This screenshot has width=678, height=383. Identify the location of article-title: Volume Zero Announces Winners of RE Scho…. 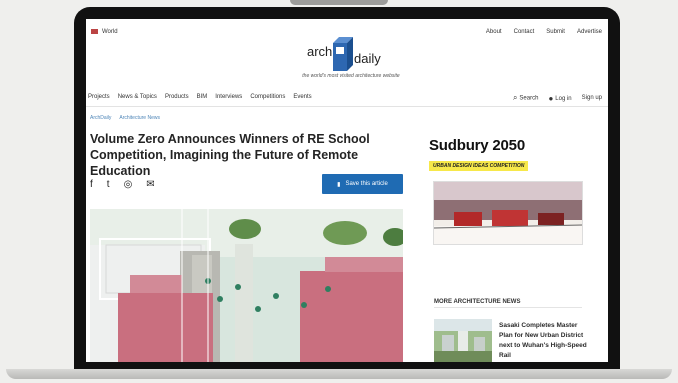
(230, 155).